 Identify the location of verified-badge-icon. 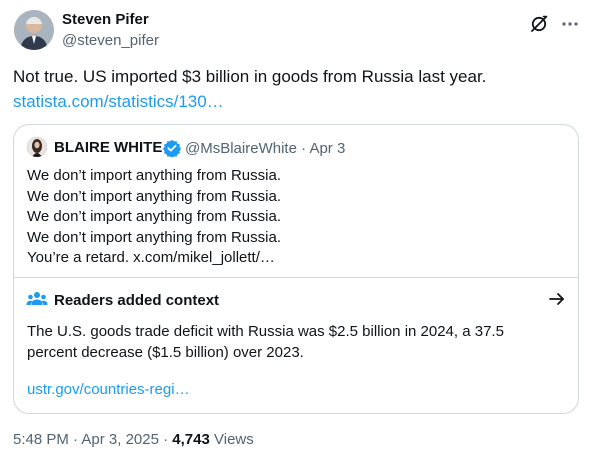
(172, 148).